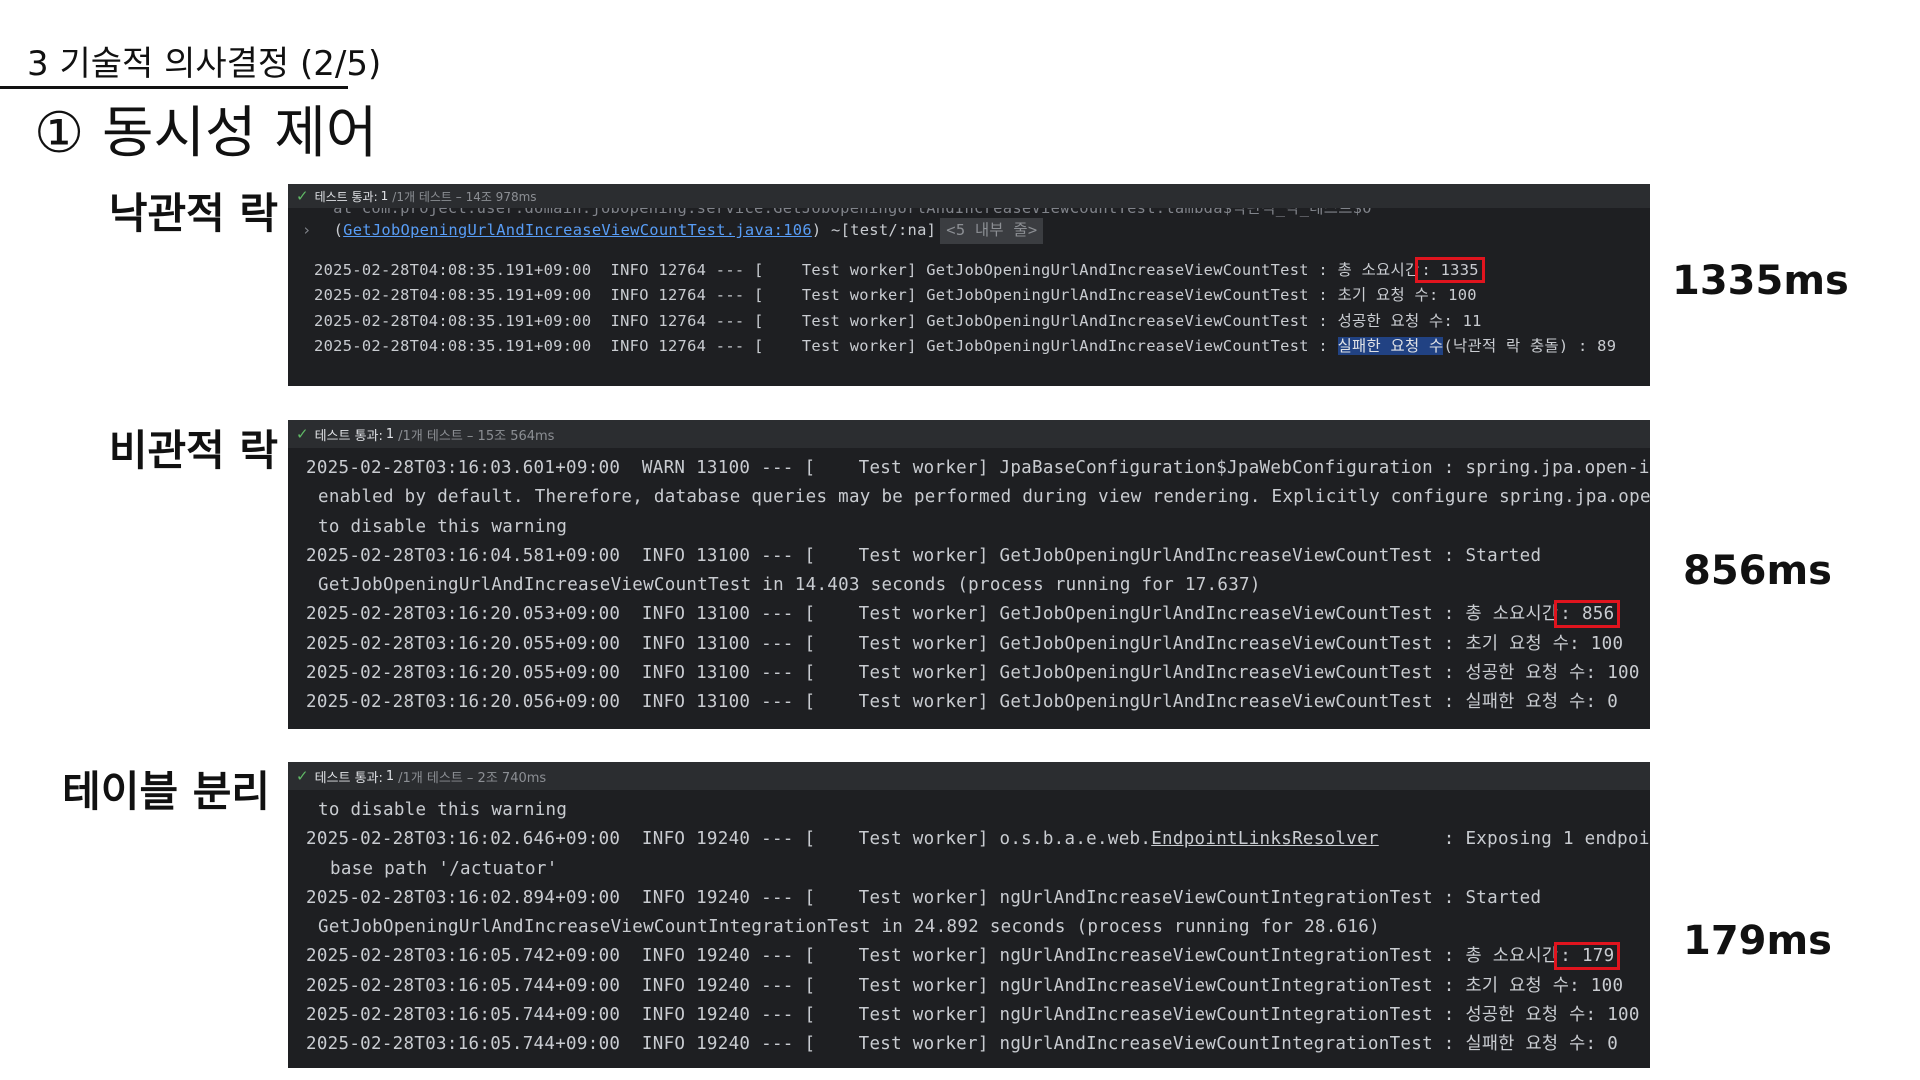  I want to click on total-time-value: : 1335, so click(1450, 269).